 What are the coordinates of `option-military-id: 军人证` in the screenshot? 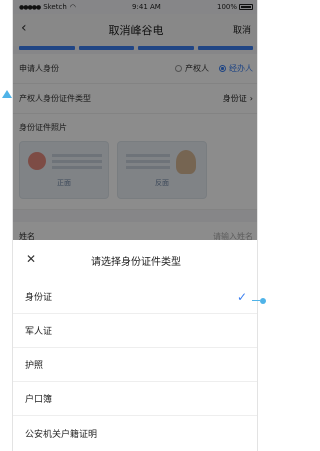 It's located at (135, 331).